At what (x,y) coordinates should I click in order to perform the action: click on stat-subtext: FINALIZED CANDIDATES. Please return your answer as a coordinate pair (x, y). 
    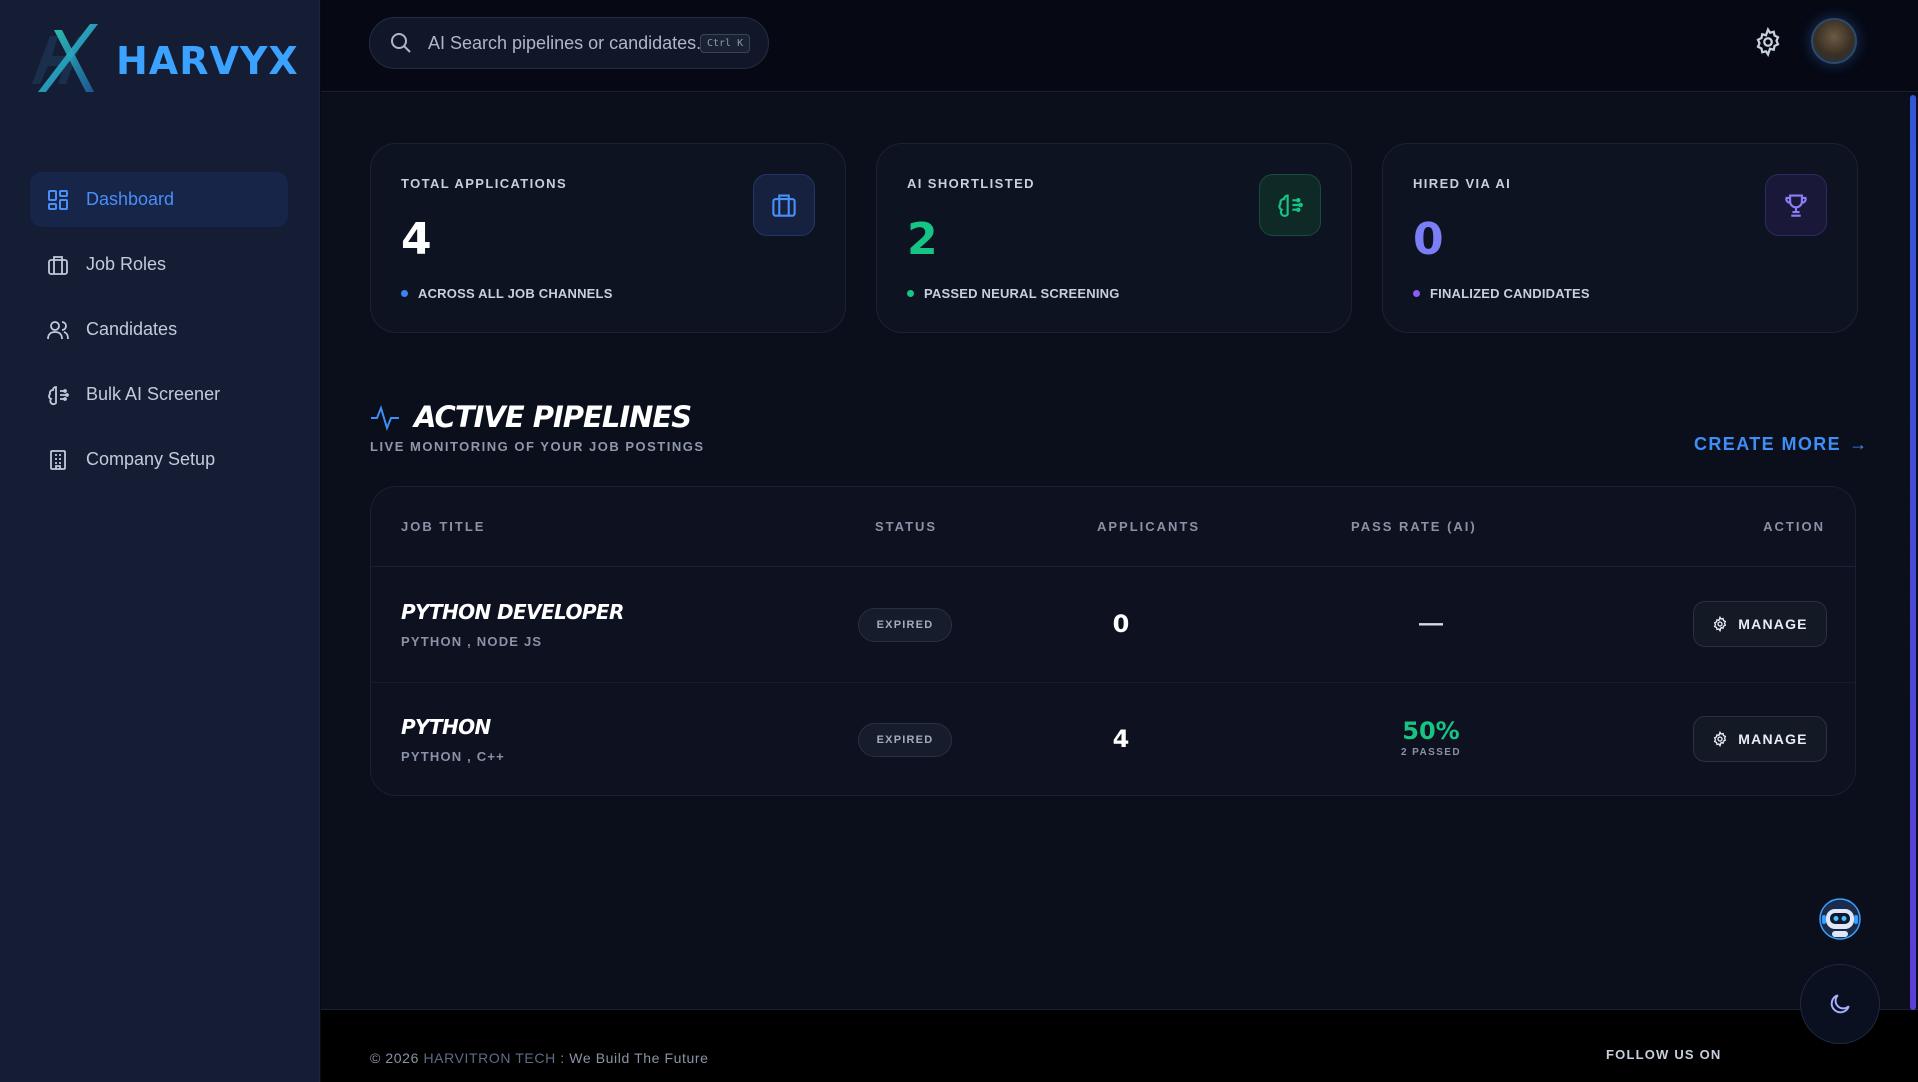
    Looking at the image, I should click on (1501, 293).